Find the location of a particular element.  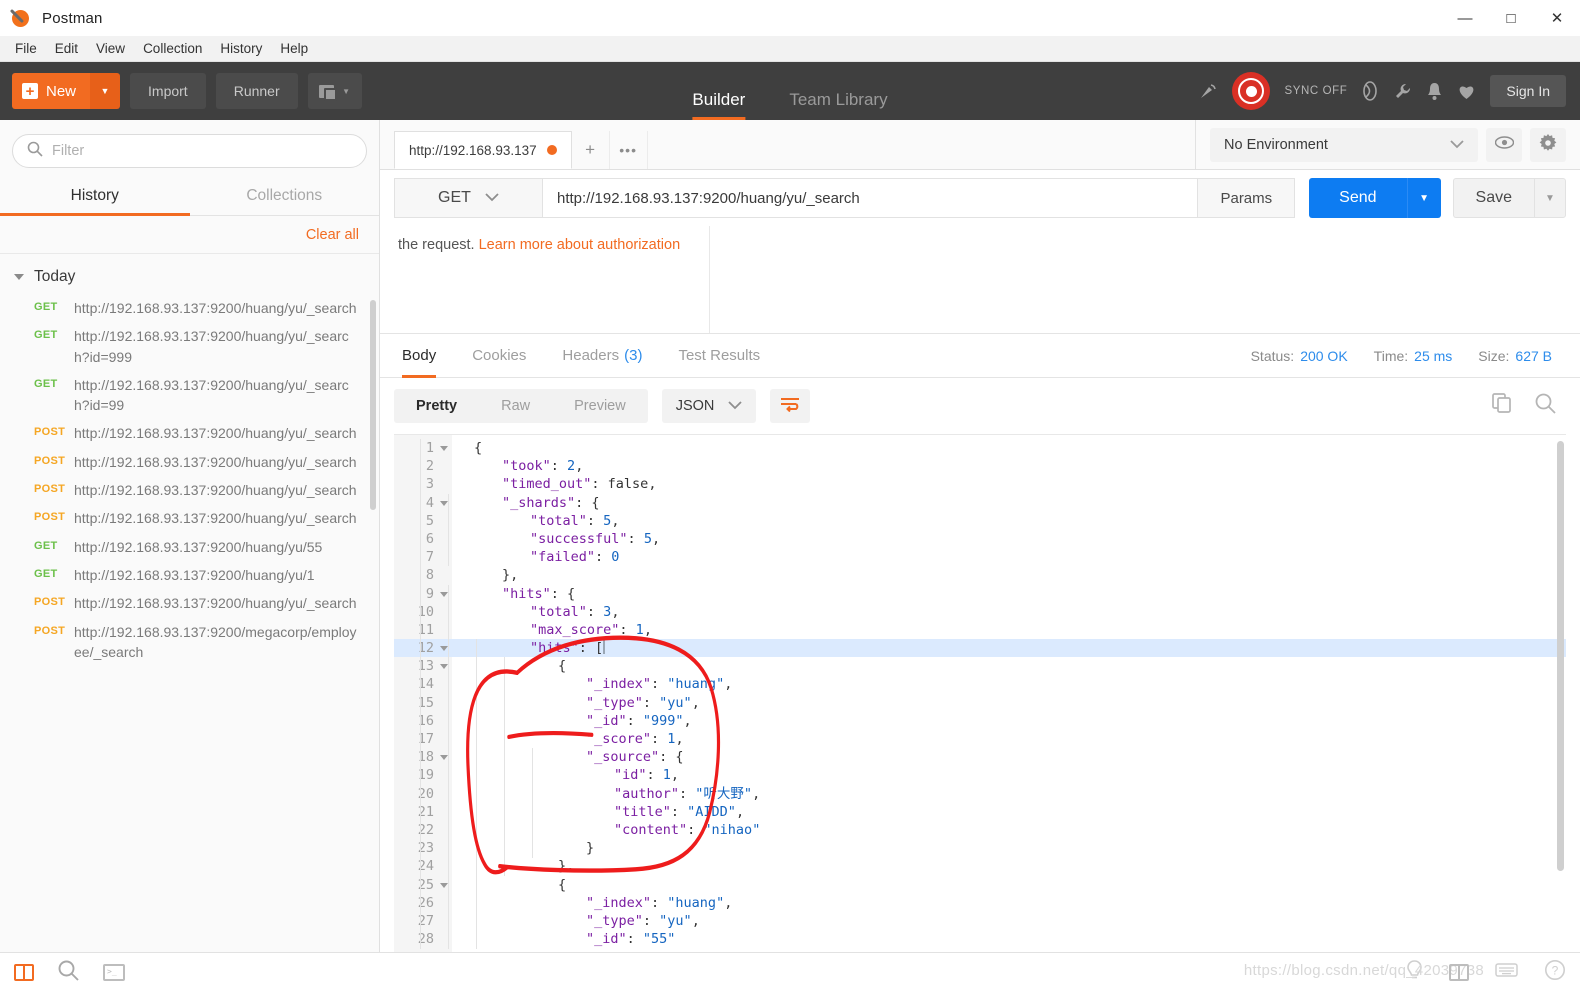

environment-settings-button is located at coordinates (1548, 144).